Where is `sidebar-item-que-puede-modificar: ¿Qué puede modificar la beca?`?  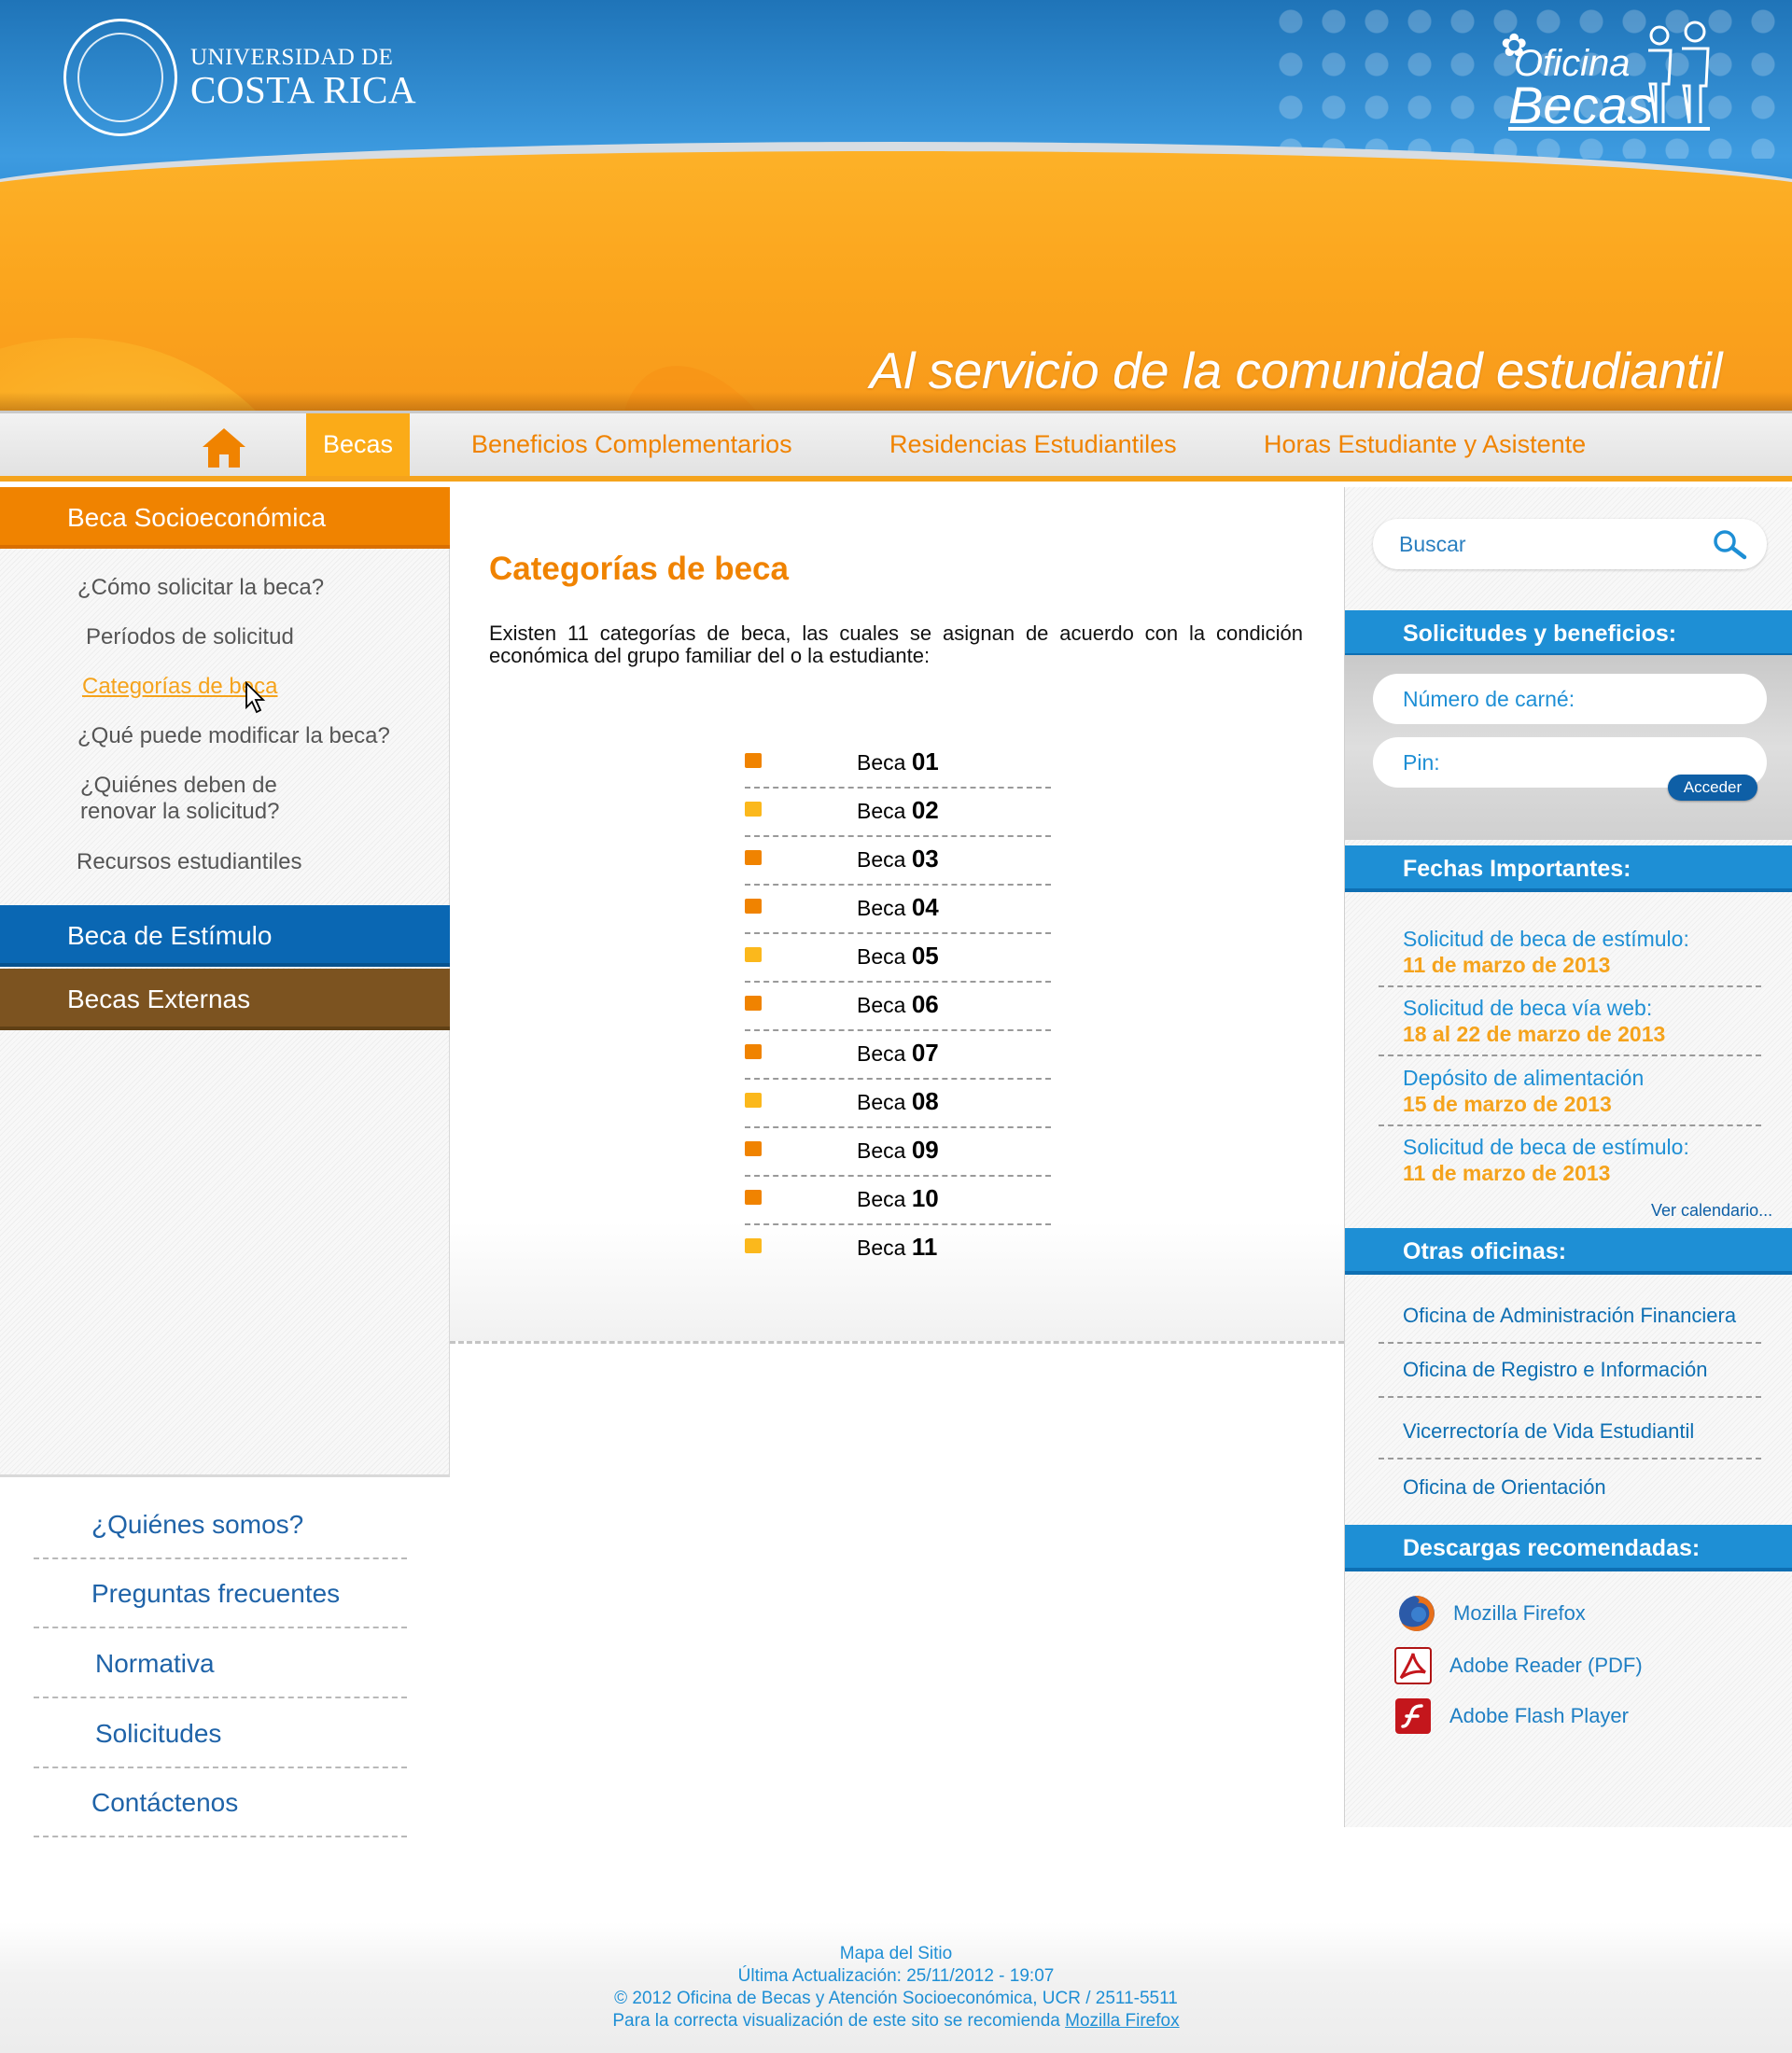 sidebar-item-que-puede-modificar: ¿Qué puede modificar la beca? is located at coordinates (233, 736).